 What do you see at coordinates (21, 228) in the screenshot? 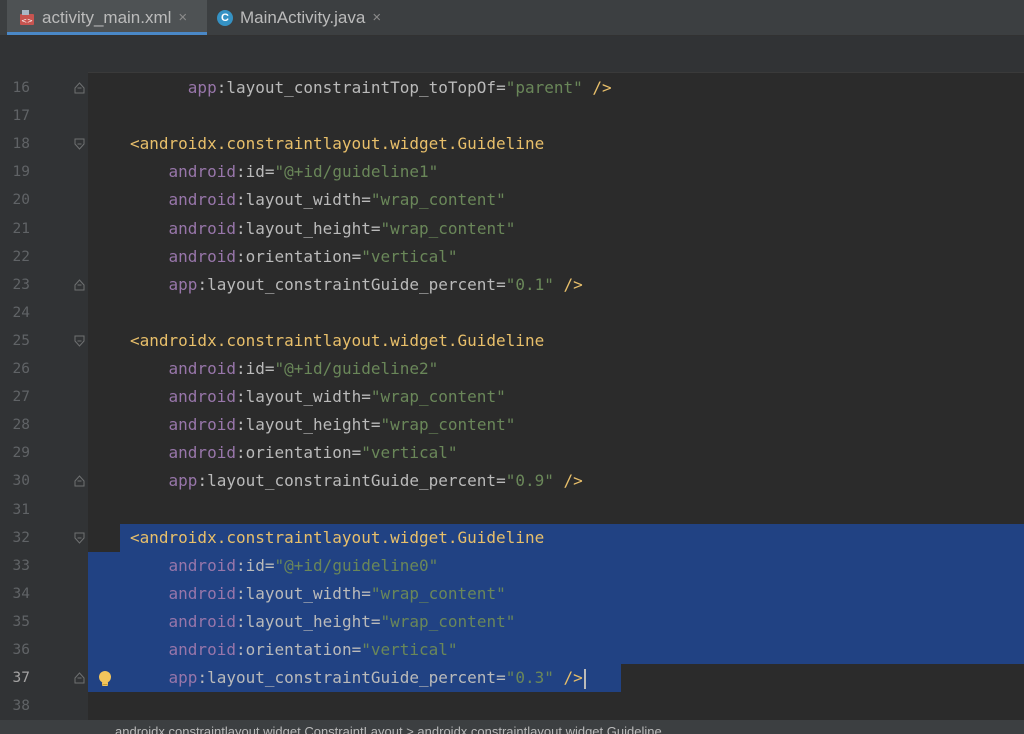
I see `line-number: 21` at bounding box center [21, 228].